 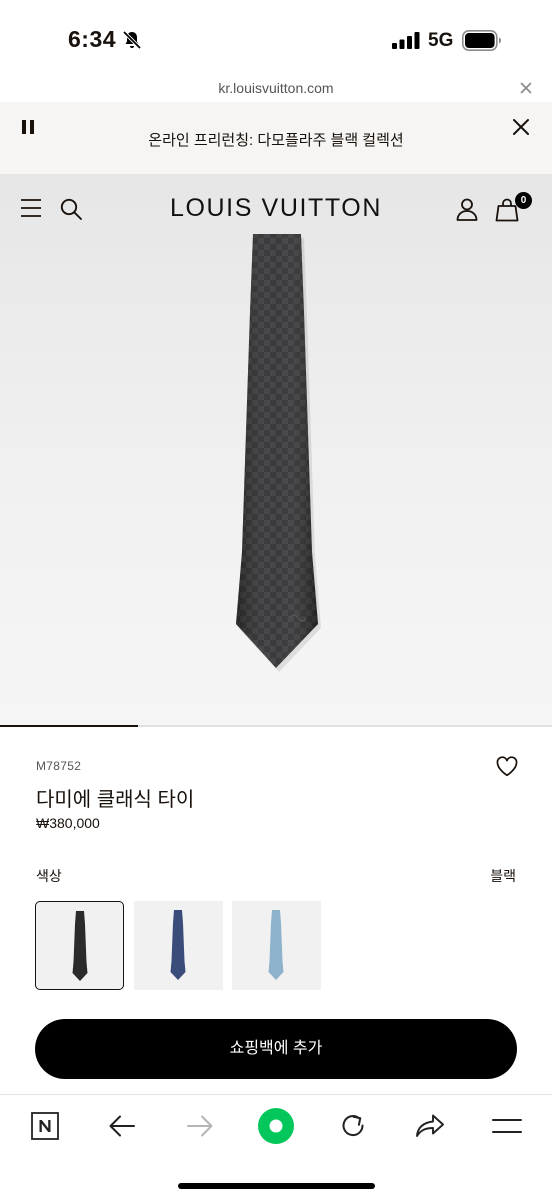 I want to click on product-sku: M78752, so click(x=59, y=766).